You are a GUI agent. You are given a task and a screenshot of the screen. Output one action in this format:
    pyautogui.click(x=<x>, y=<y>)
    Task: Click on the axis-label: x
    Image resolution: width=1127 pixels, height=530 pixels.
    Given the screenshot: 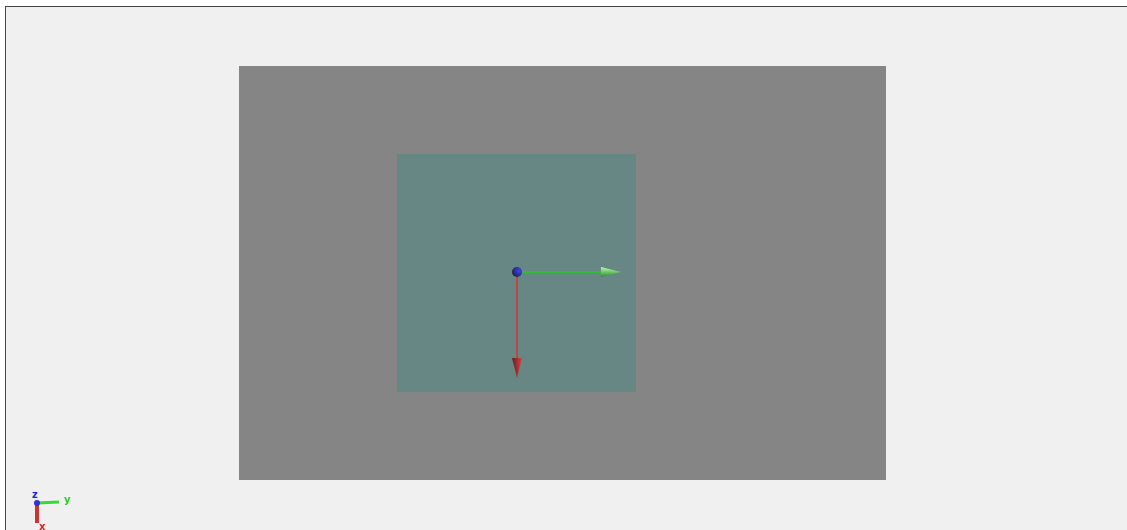 What is the action you would take?
    pyautogui.click(x=42, y=525)
    